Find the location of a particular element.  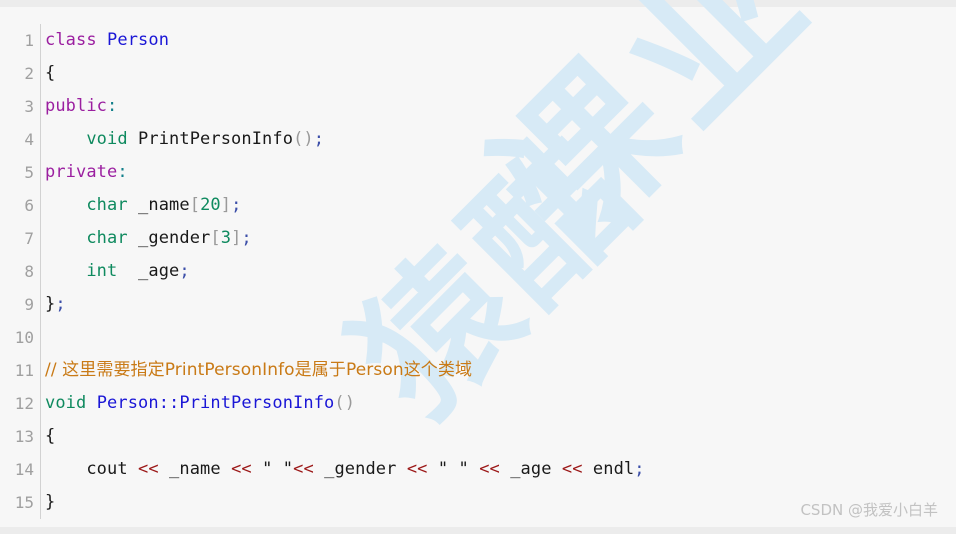

line-number: 5 is located at coordinates (29, 172).